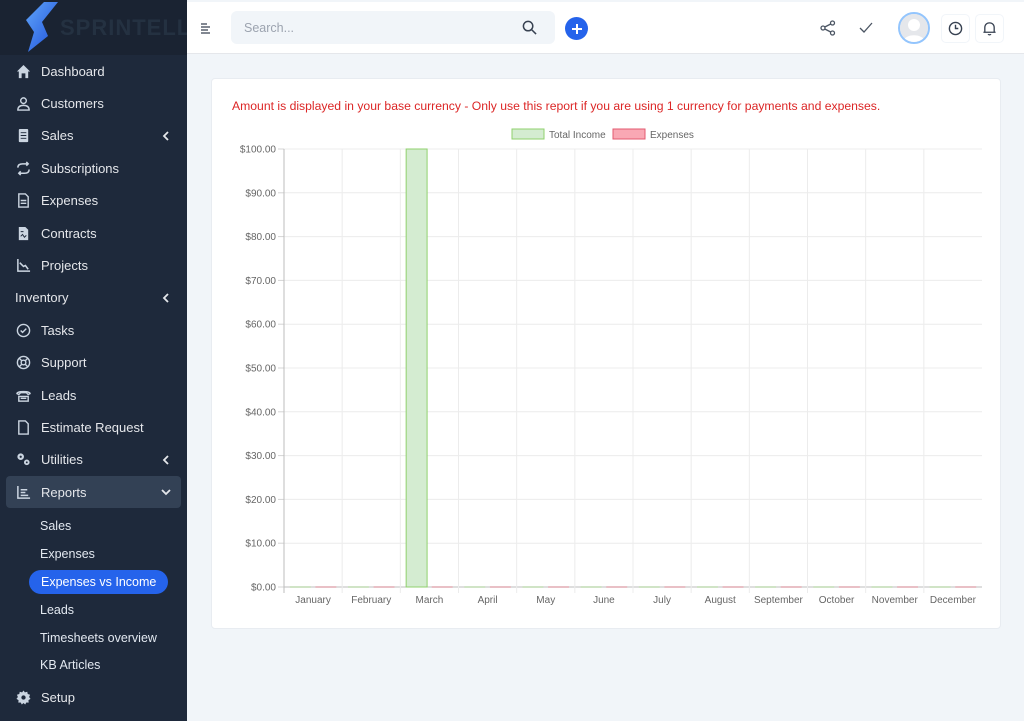 The image size is (1024, 721). I want to click on y-tick-label: $80.00, so click(260, 237).